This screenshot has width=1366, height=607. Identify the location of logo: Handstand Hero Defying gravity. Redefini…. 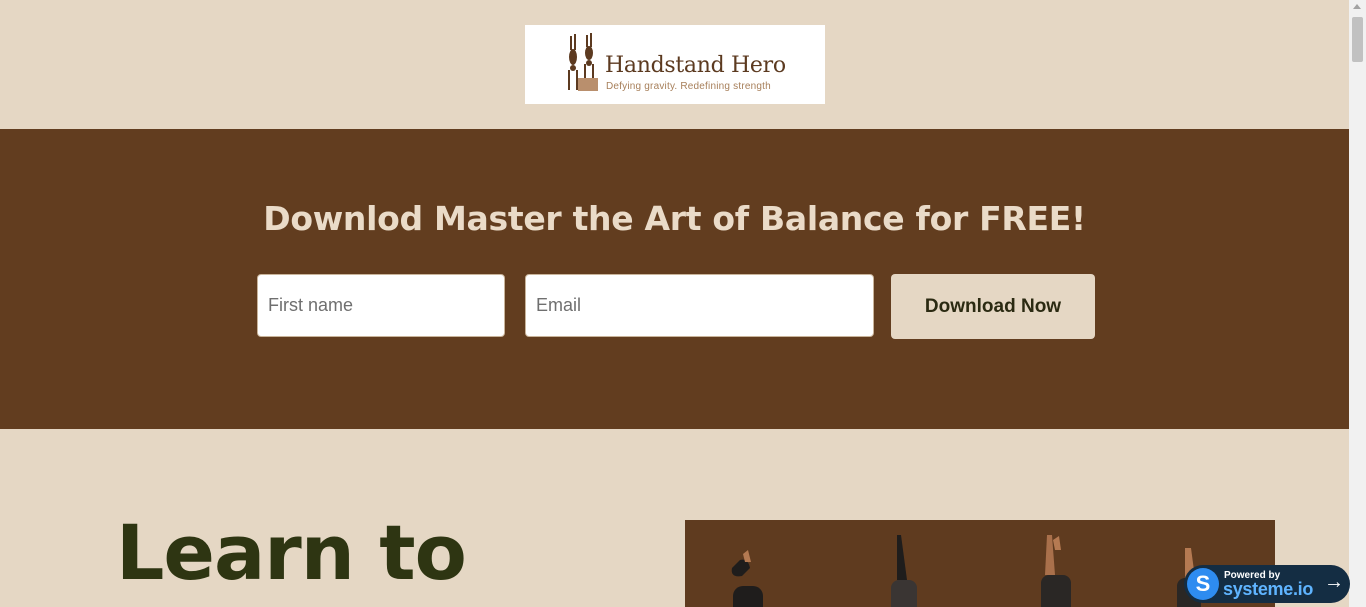
(675, 64).